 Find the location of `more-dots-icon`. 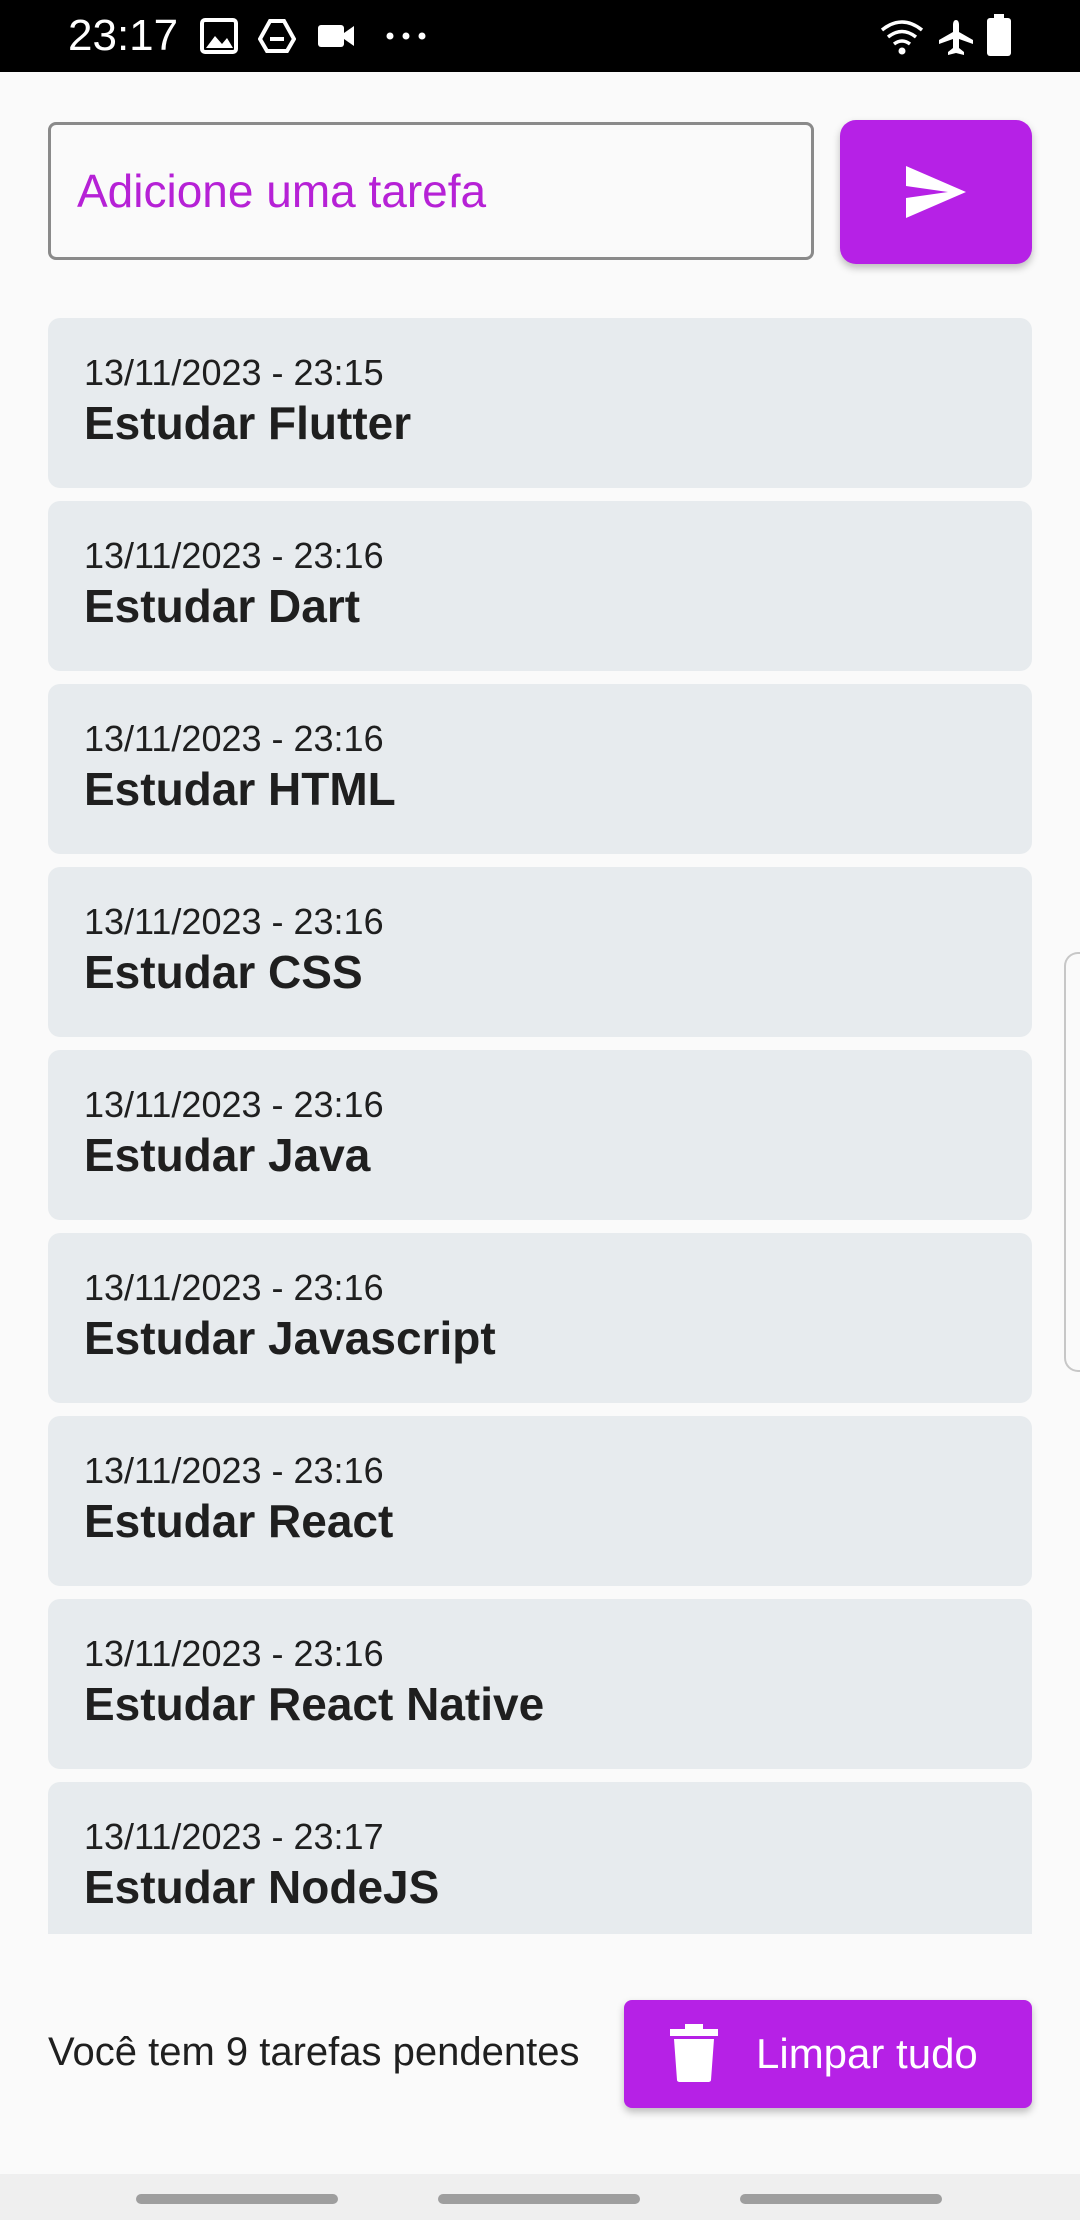

more-dots-icon is located at coordinates (406, 36).